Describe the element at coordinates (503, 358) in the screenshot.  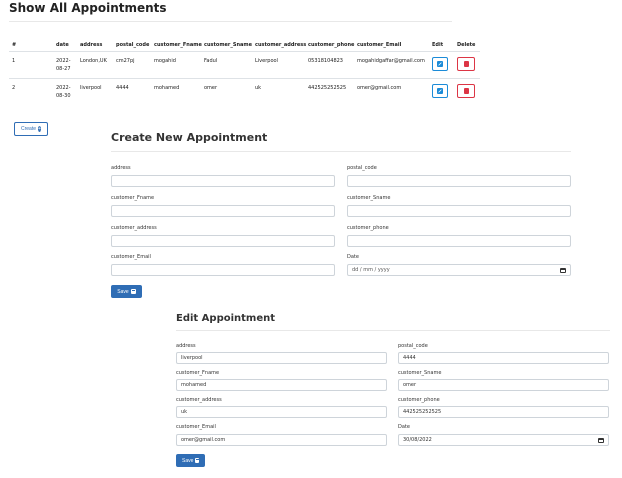
I see `edit-postal-code-input: 4444` at that location.